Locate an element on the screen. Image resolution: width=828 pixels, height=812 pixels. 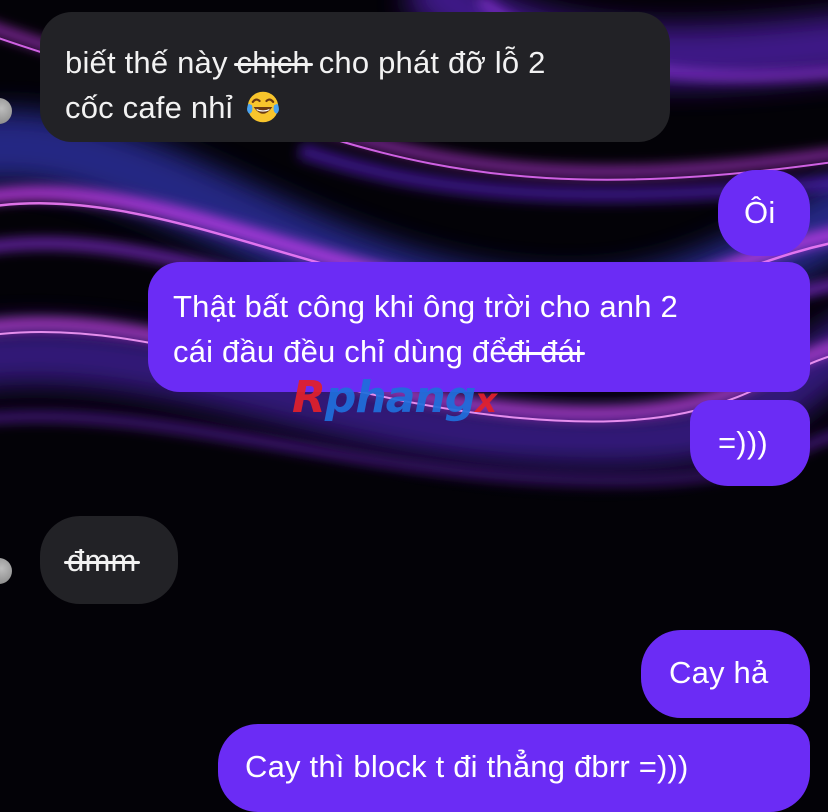
message-line: cái đầu đều chỉ dùng để đi đái is located at coordinates (491, 351).